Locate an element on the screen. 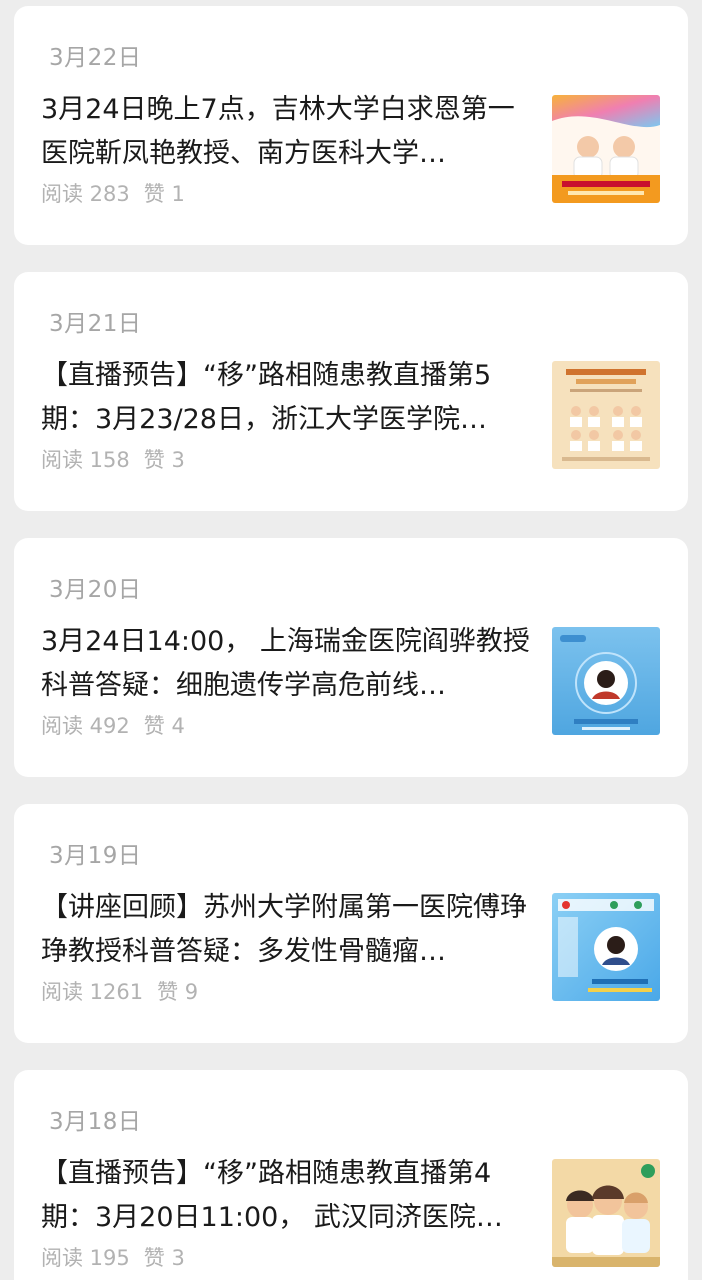  article-stats: 阅读 158 赞 3 is located at coordinates (120, 459).